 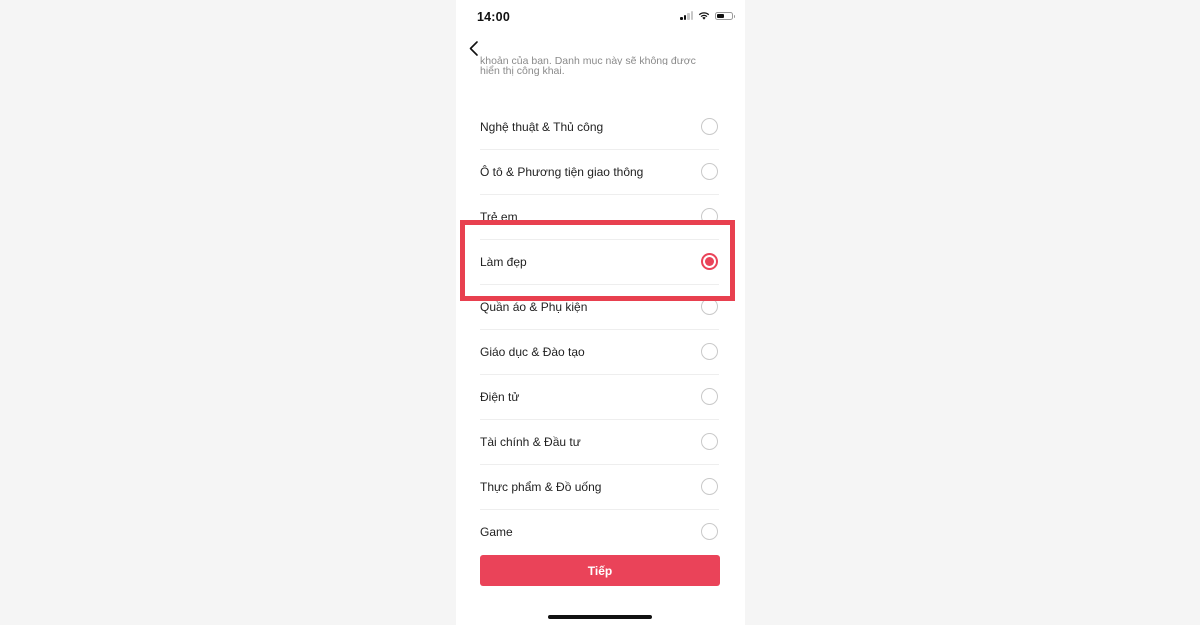 I want to click on category-label: Game, so click(x=496, y=532).